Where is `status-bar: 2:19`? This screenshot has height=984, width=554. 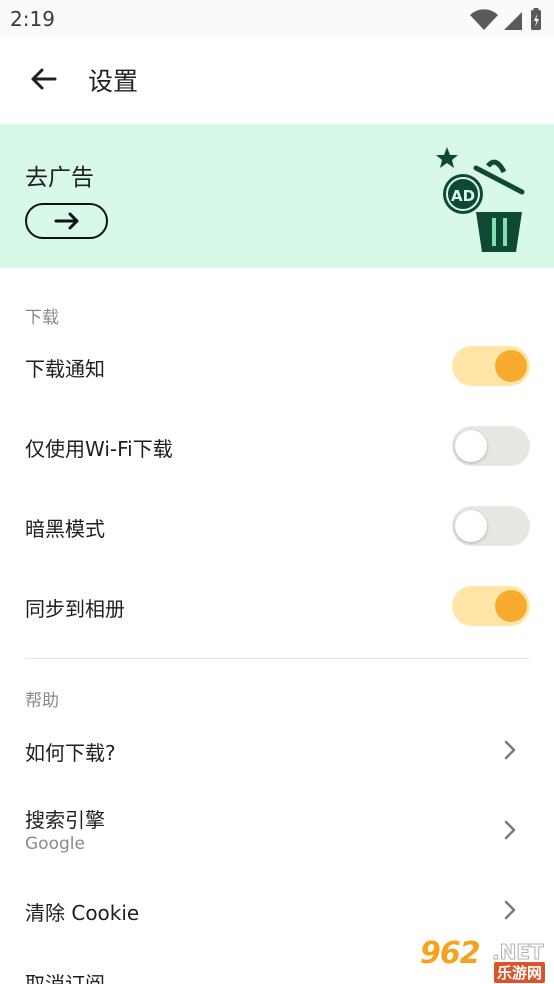 status-bar: 2:19 is located at coordinates (277, 19).